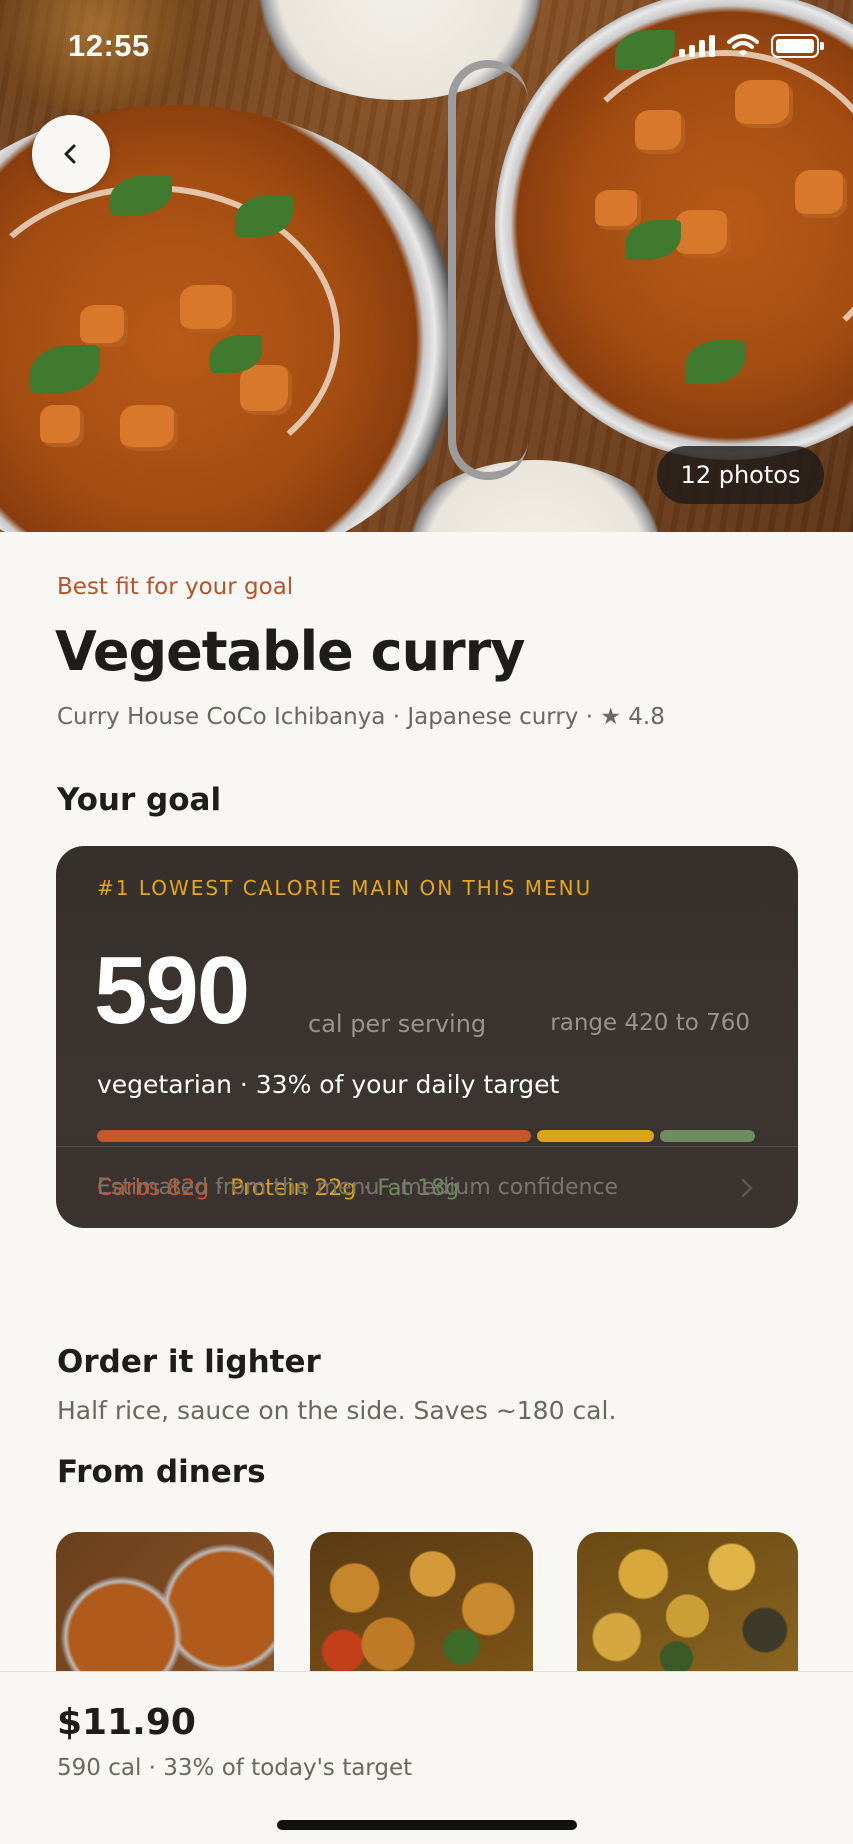 This screenshot has width=853, height=1844. Describe the element at coordinates (161, 1472) in the screenshot. I see `diners-heading: From diners` at that location.